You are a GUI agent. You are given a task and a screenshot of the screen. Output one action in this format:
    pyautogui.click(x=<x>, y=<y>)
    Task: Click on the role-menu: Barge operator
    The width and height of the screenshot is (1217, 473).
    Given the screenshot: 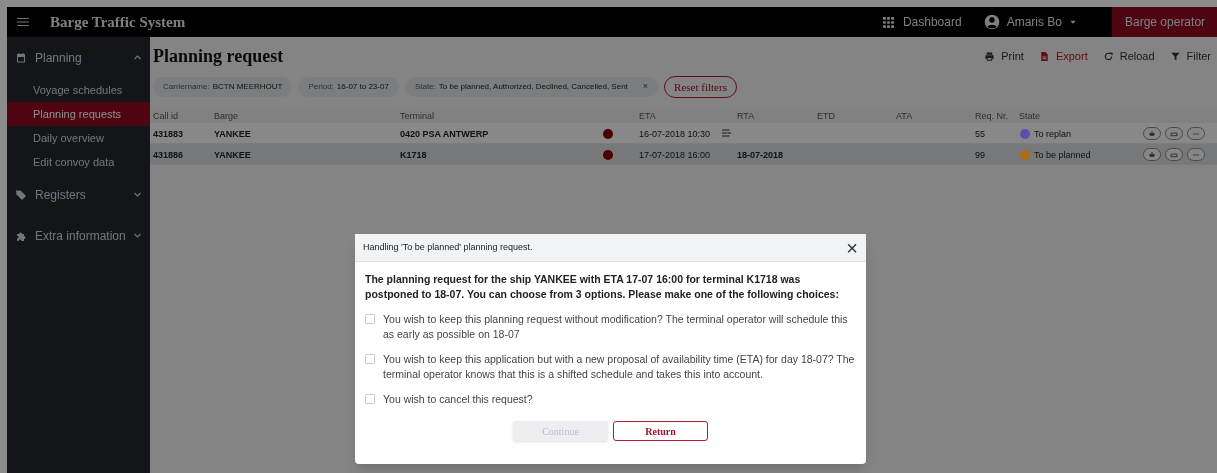 What is the action you would take?
    pyautogui.click(x=1164, y=22)
    